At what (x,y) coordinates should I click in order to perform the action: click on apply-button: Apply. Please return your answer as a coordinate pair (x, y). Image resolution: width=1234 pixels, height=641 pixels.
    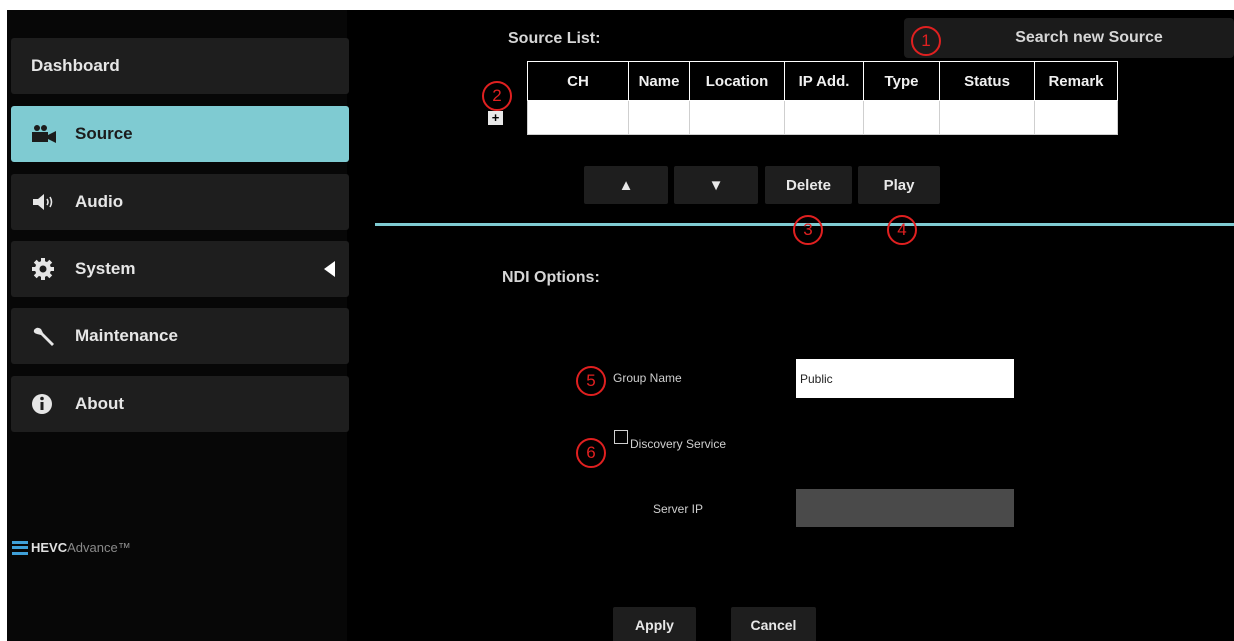
    Looking at the image, I should click on (654, 624).